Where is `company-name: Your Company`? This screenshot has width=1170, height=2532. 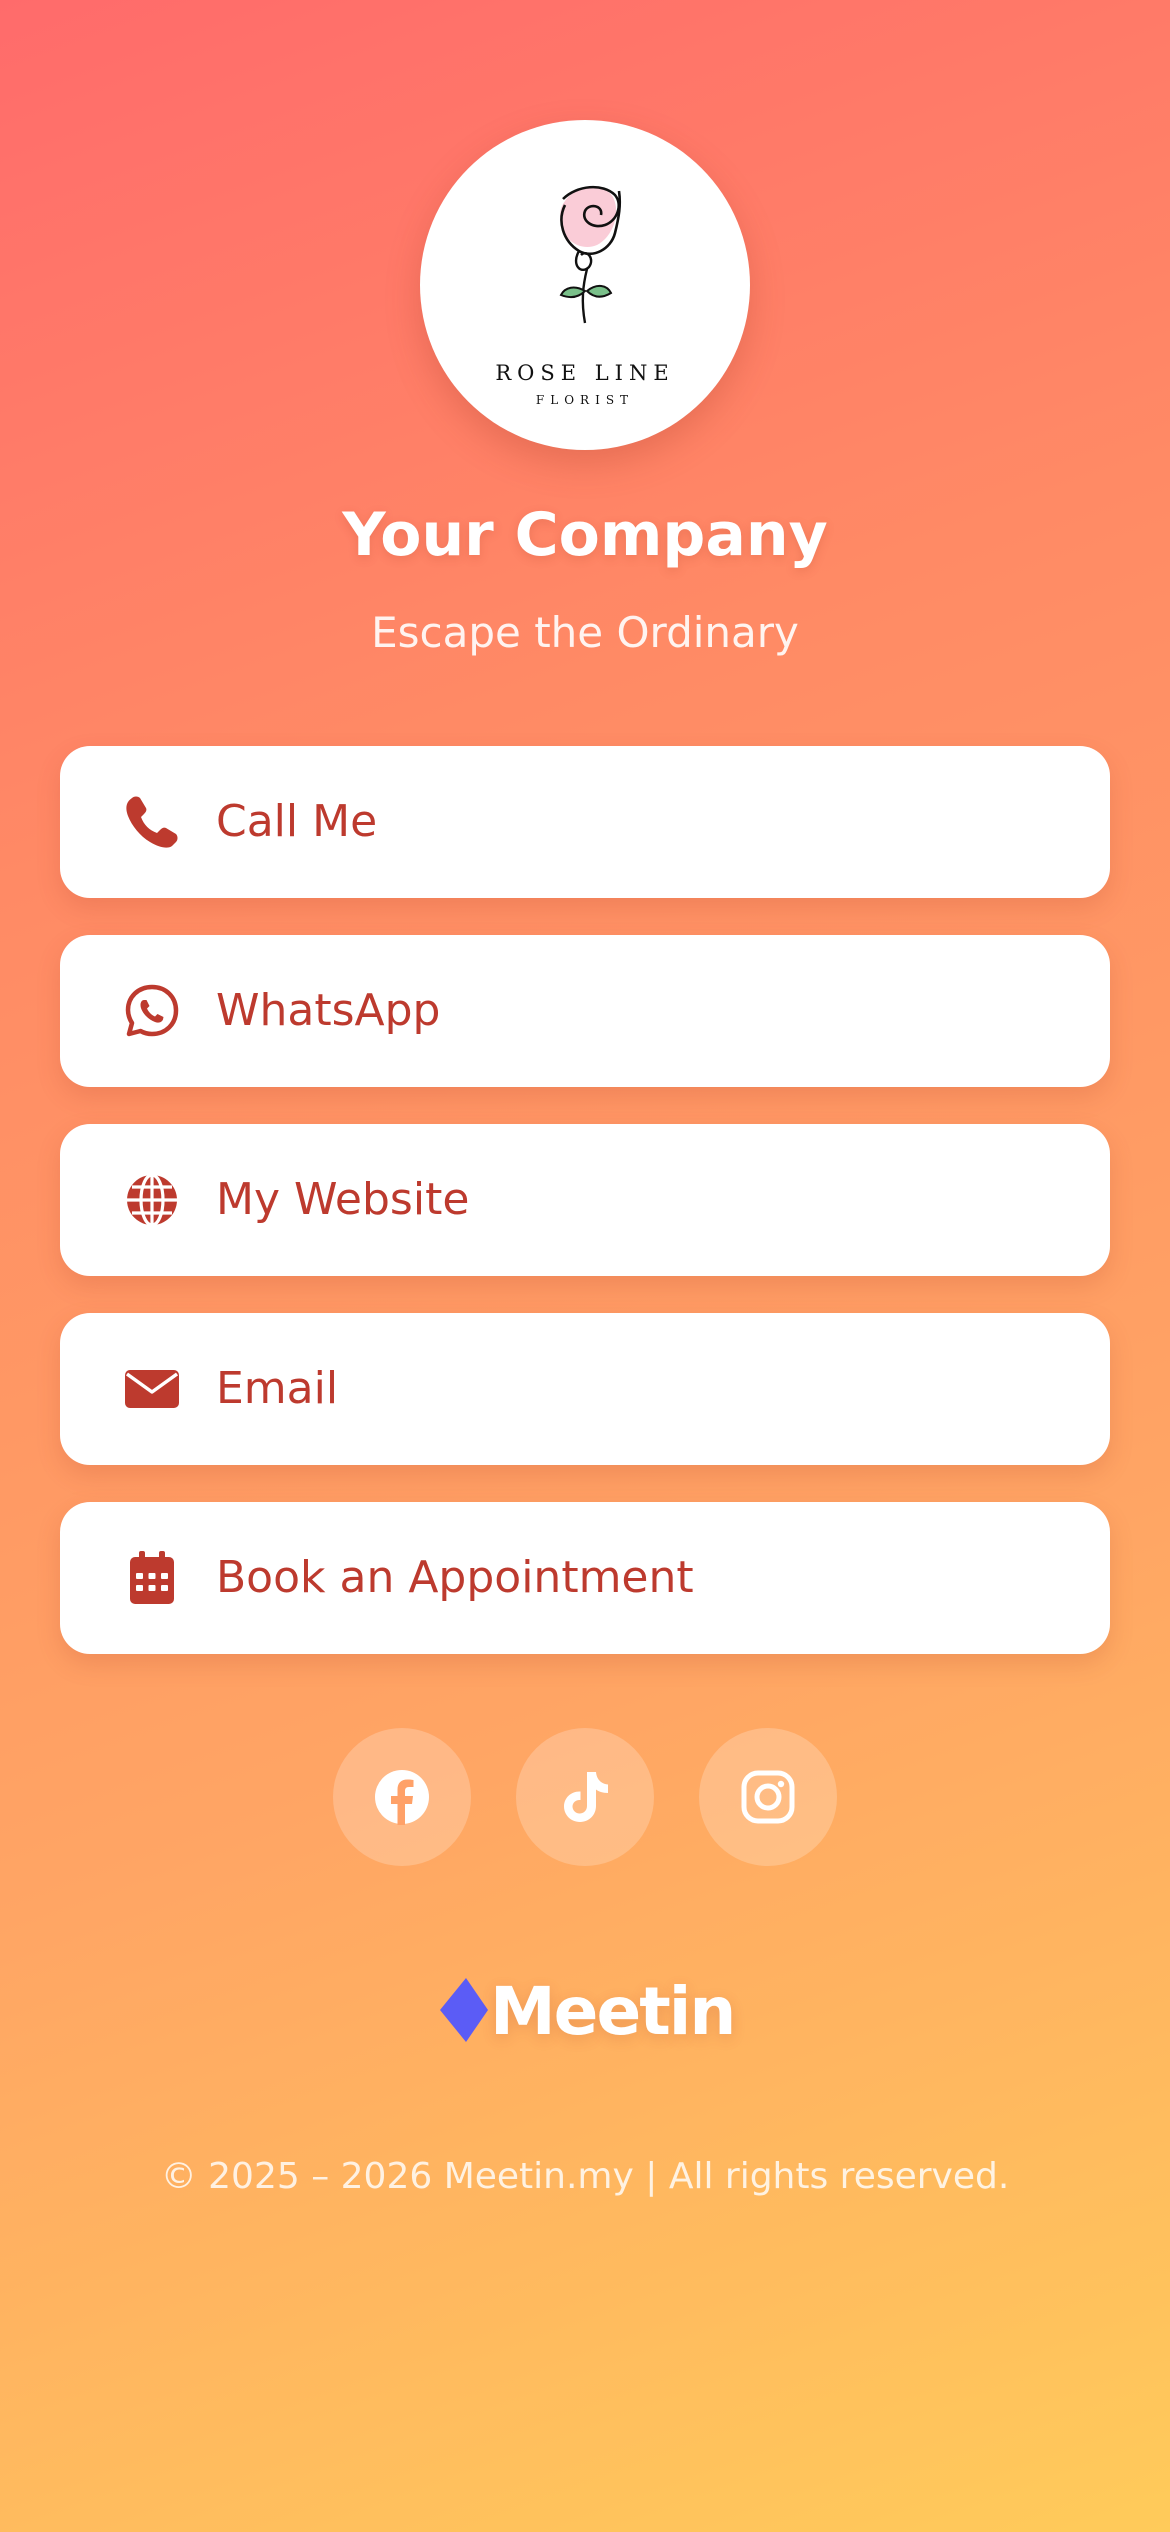 company-name: Your Company is located at coordinates (585, 535).